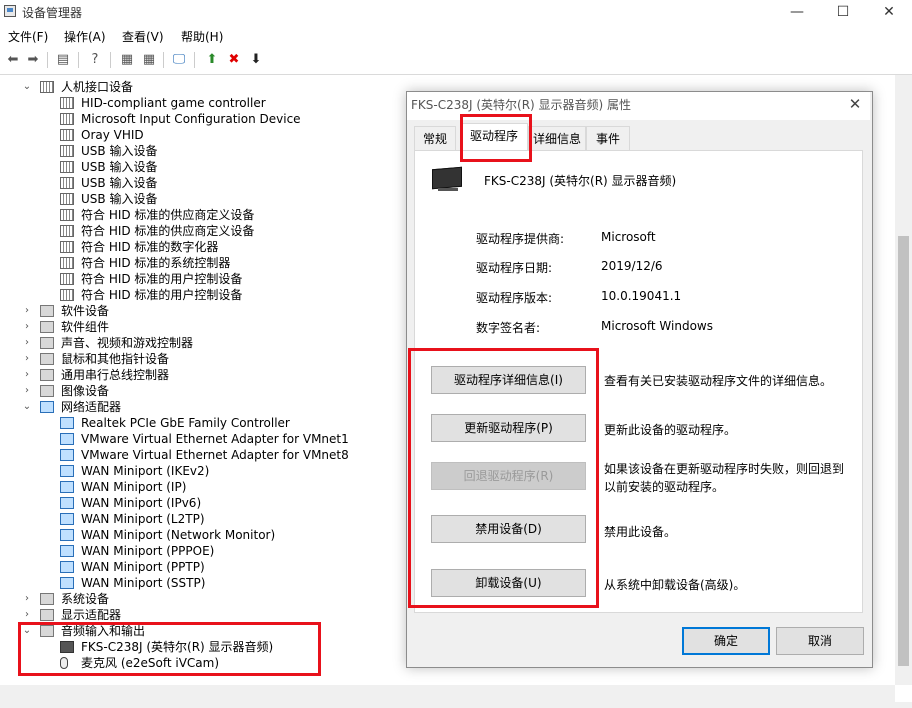  Describe the element at coordinates (95, 60) in the screenshot. I see `help-icon: ?` at that location.